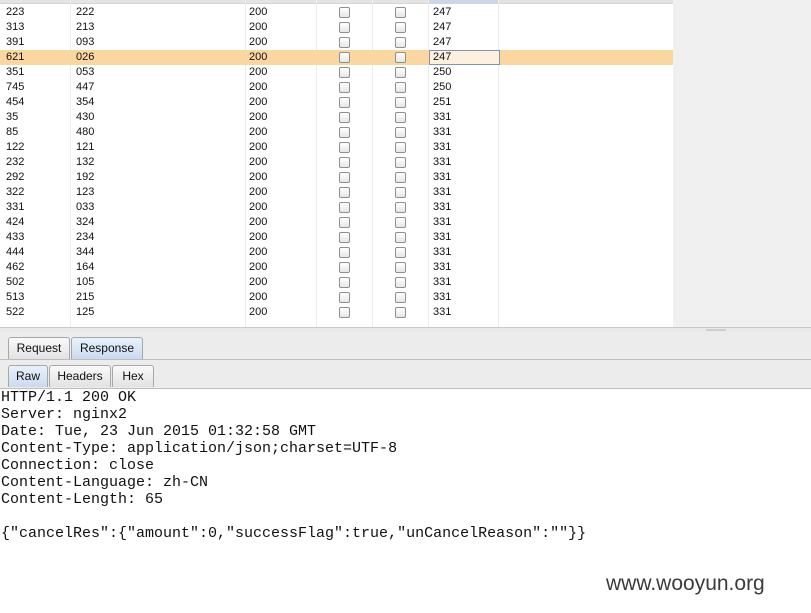 The image size is (811, 613). What do you see at coordinates (336, 252) in the screenshot?
I see `table-row: 444 344 200 331` at bounding box center [336, 252].